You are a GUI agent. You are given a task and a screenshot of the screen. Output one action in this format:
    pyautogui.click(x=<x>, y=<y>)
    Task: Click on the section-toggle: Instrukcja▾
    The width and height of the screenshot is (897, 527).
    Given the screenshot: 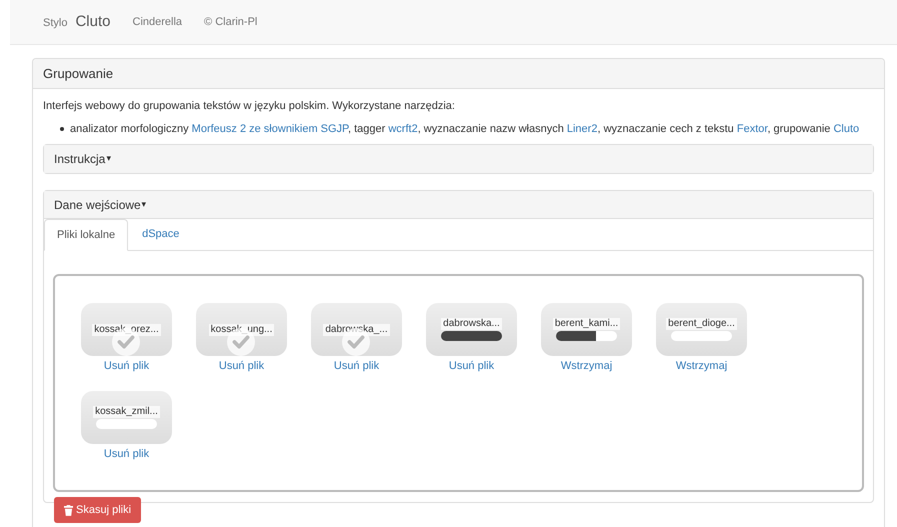 What is the action you would take?
    pyautogui.click(x=83, y=159)
    